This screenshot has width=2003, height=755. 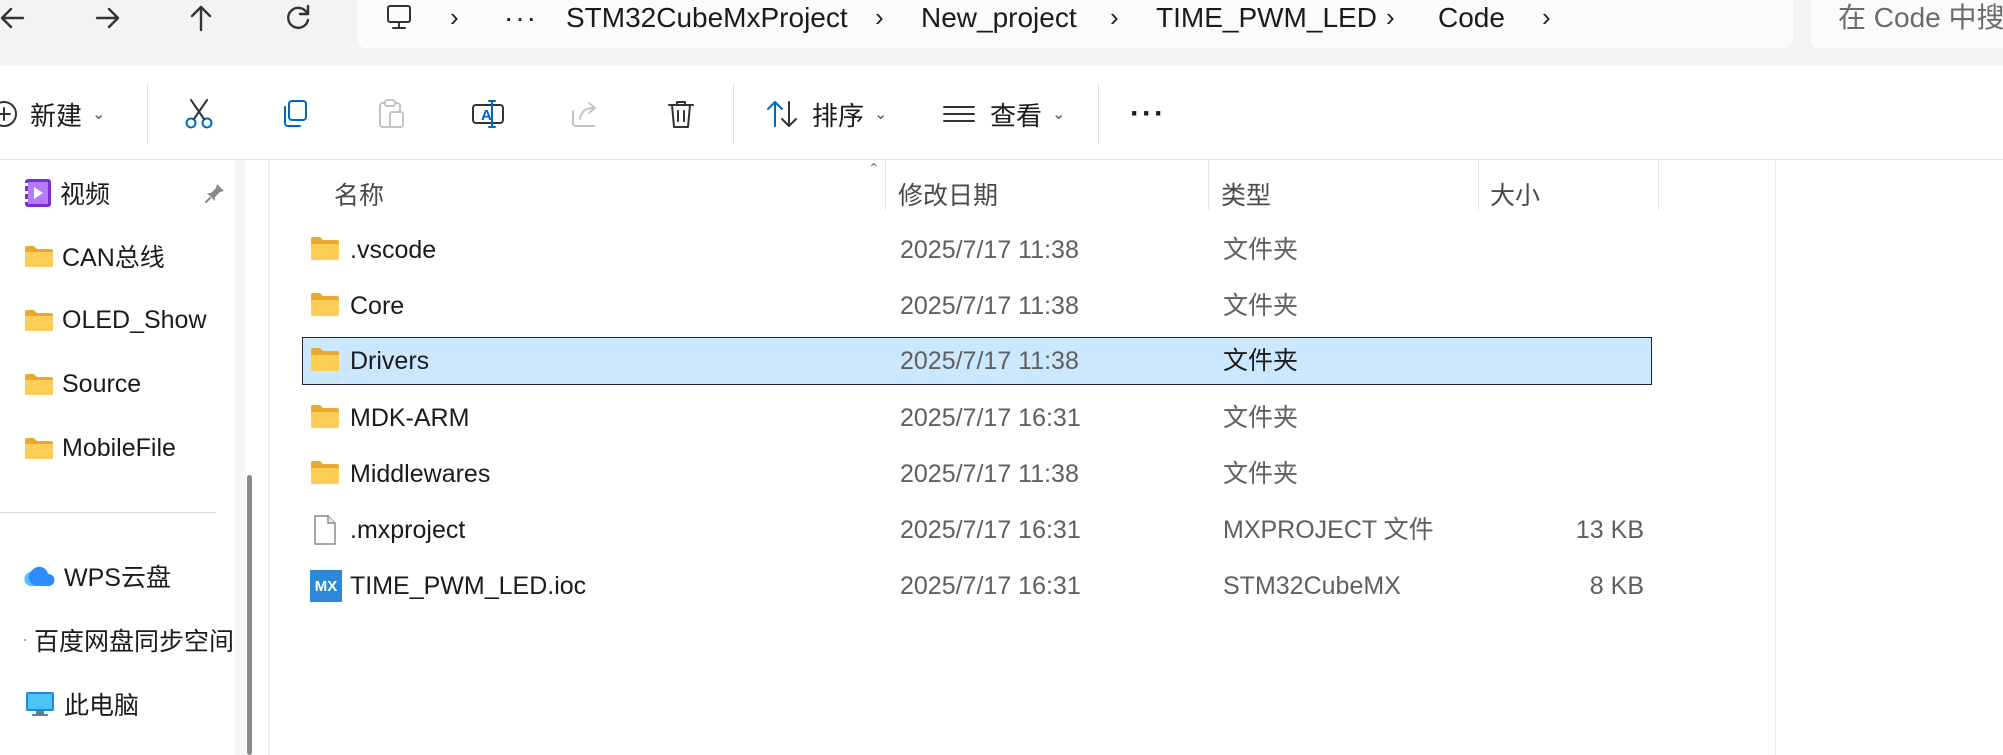 What do you see at coordinates (102, 706) in the screenshot?
I see `sidebar-item-label: 此电脑` at bounding box center [102, 706].